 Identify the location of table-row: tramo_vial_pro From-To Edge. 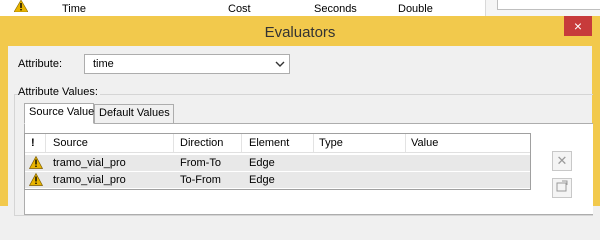
(277, 163).